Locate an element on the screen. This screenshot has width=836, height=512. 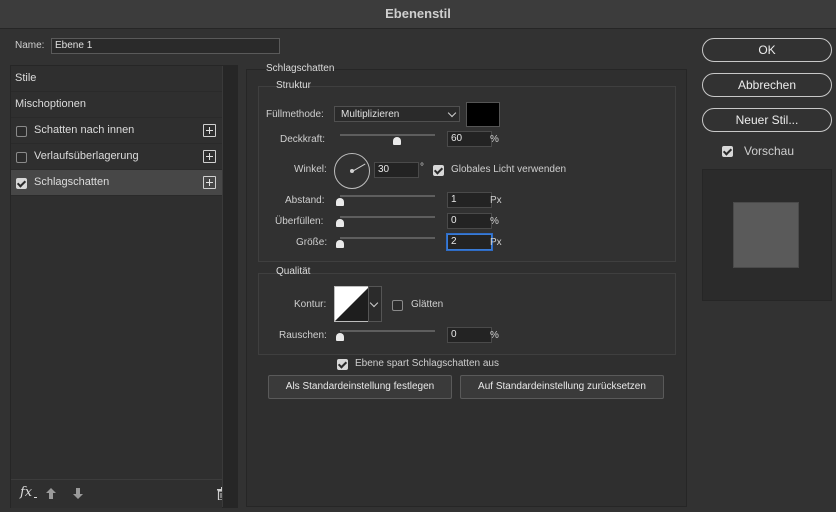
preview-label: Vorschau is located at coordinates (769, 151).